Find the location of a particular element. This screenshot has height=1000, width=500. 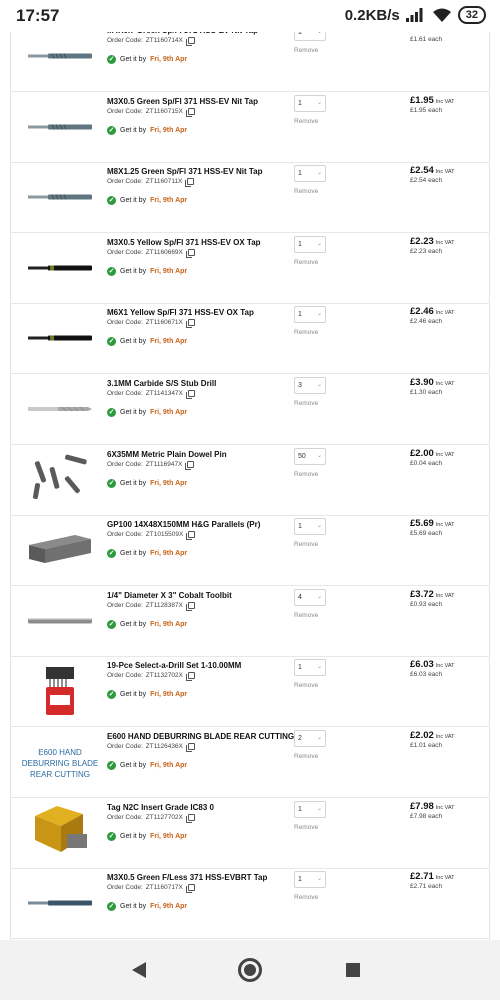

product-thumbnail: E600 HAND DEBURRING BLADE REAR CUTTING is located at coordinates (60, 763).